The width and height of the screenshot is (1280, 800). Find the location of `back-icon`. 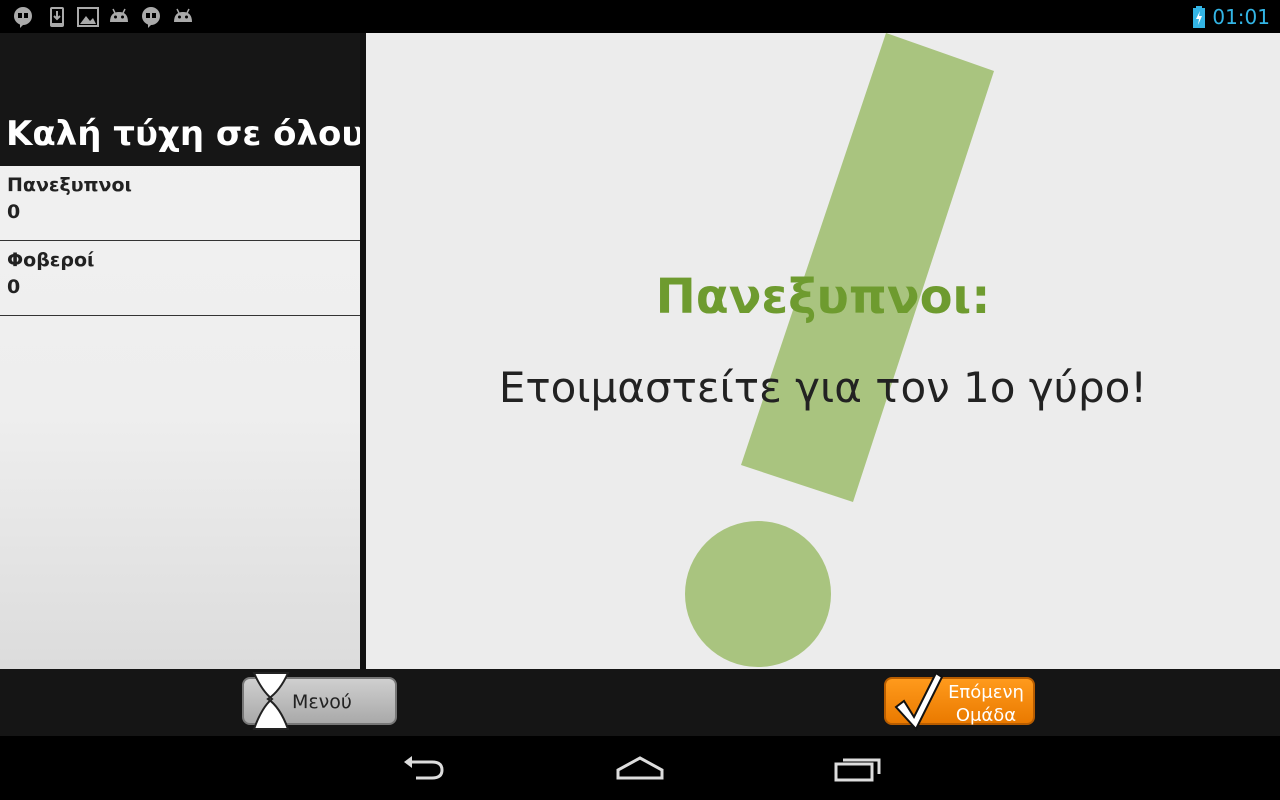

back-icon is located at coordinates (424, 768).